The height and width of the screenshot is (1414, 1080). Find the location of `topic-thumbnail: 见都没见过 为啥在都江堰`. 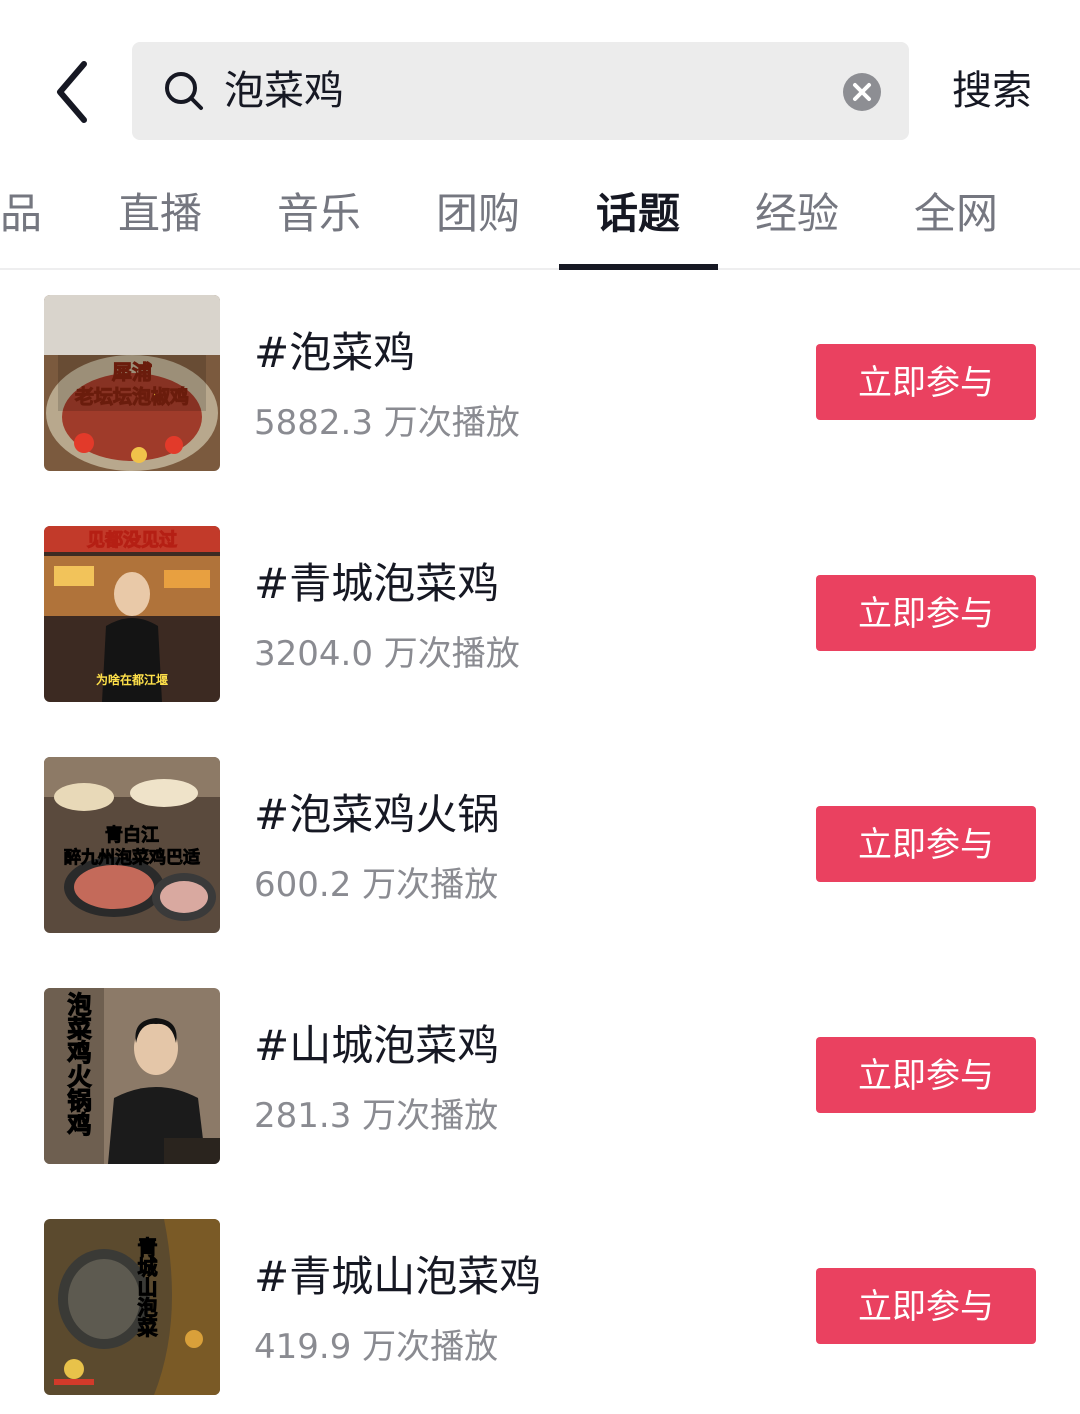

topic-thumbnail: 见都没见过 为啥在都江堰 is located at coordinates (132, 614).